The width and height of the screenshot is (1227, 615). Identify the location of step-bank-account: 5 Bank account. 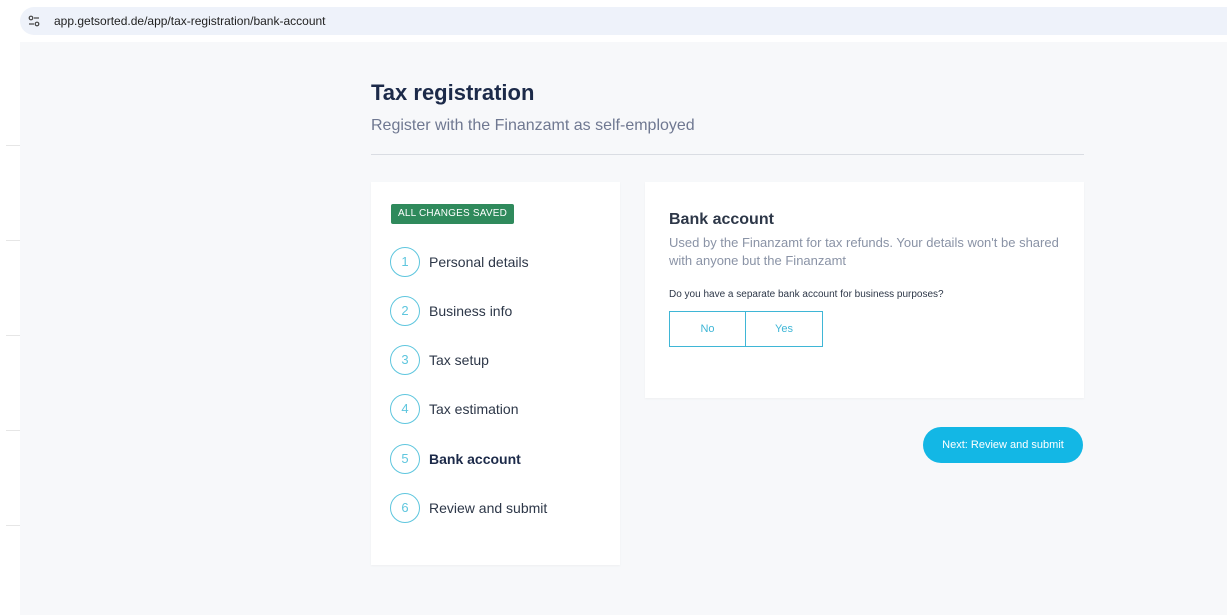
(500, 459).